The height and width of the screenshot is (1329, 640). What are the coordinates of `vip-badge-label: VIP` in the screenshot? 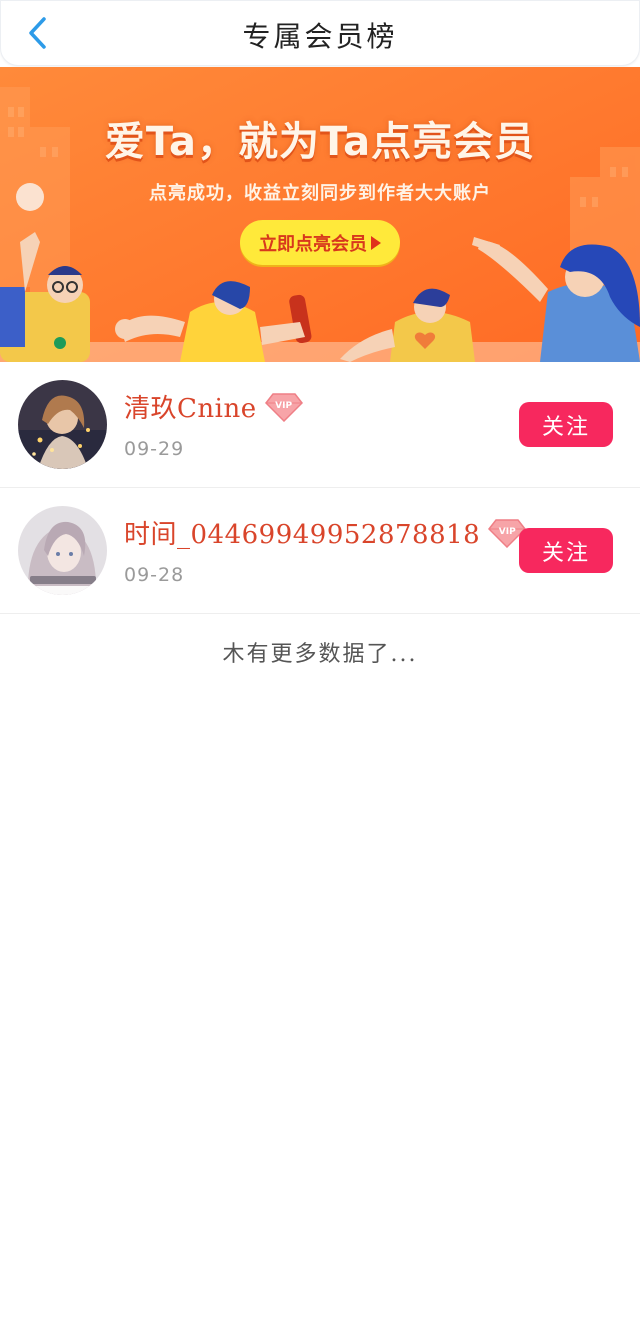 It's located at (284, 405).